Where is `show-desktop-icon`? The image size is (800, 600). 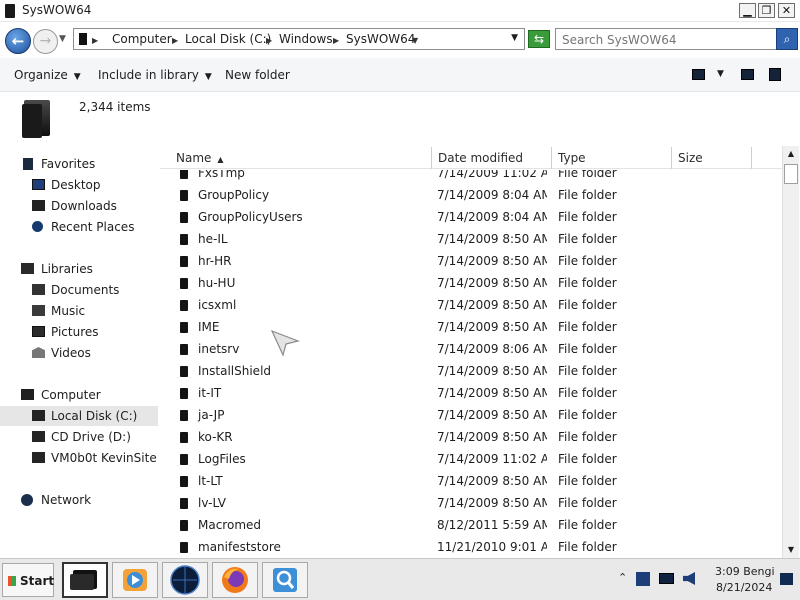
show-desktop-icon is located at coordinates (786, 579).